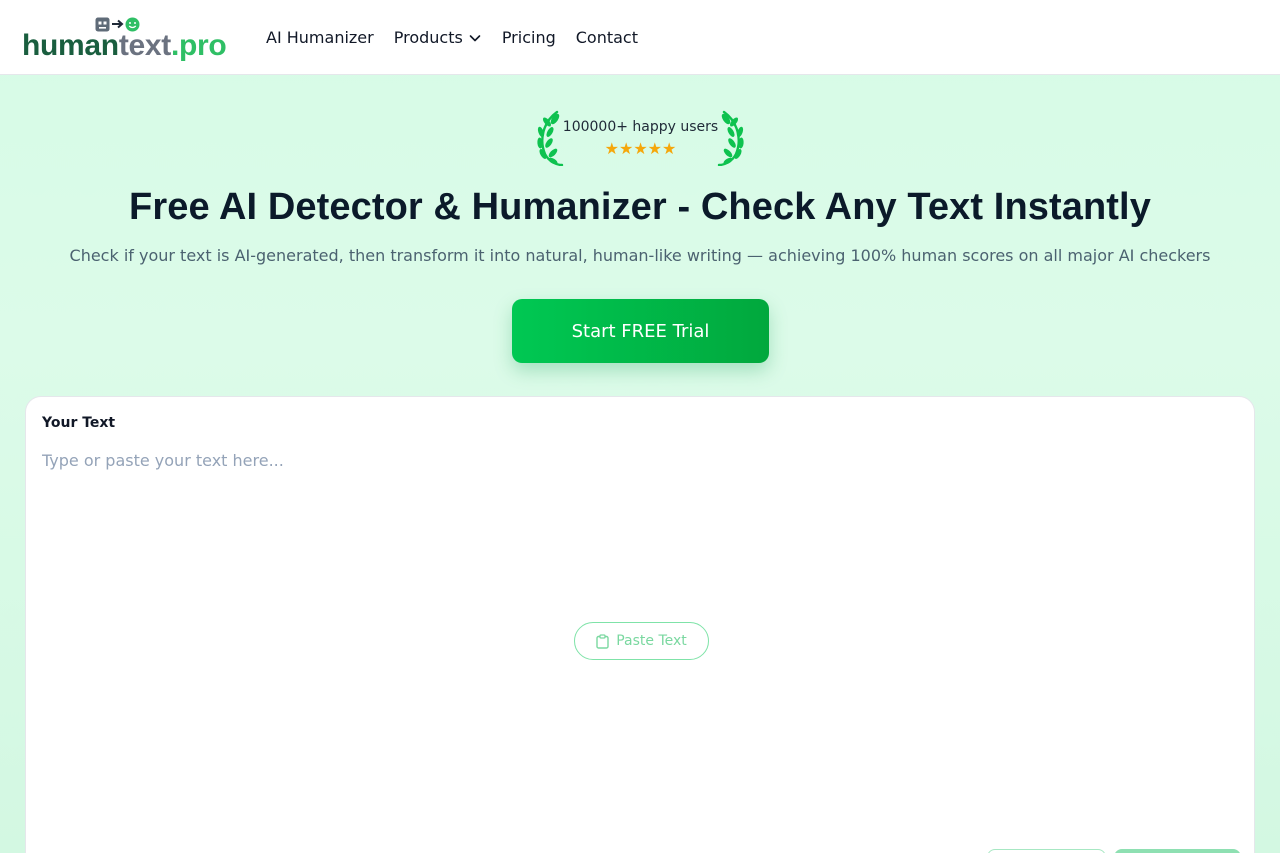  I want to click on chevron-down-icon, so click(475, 38).